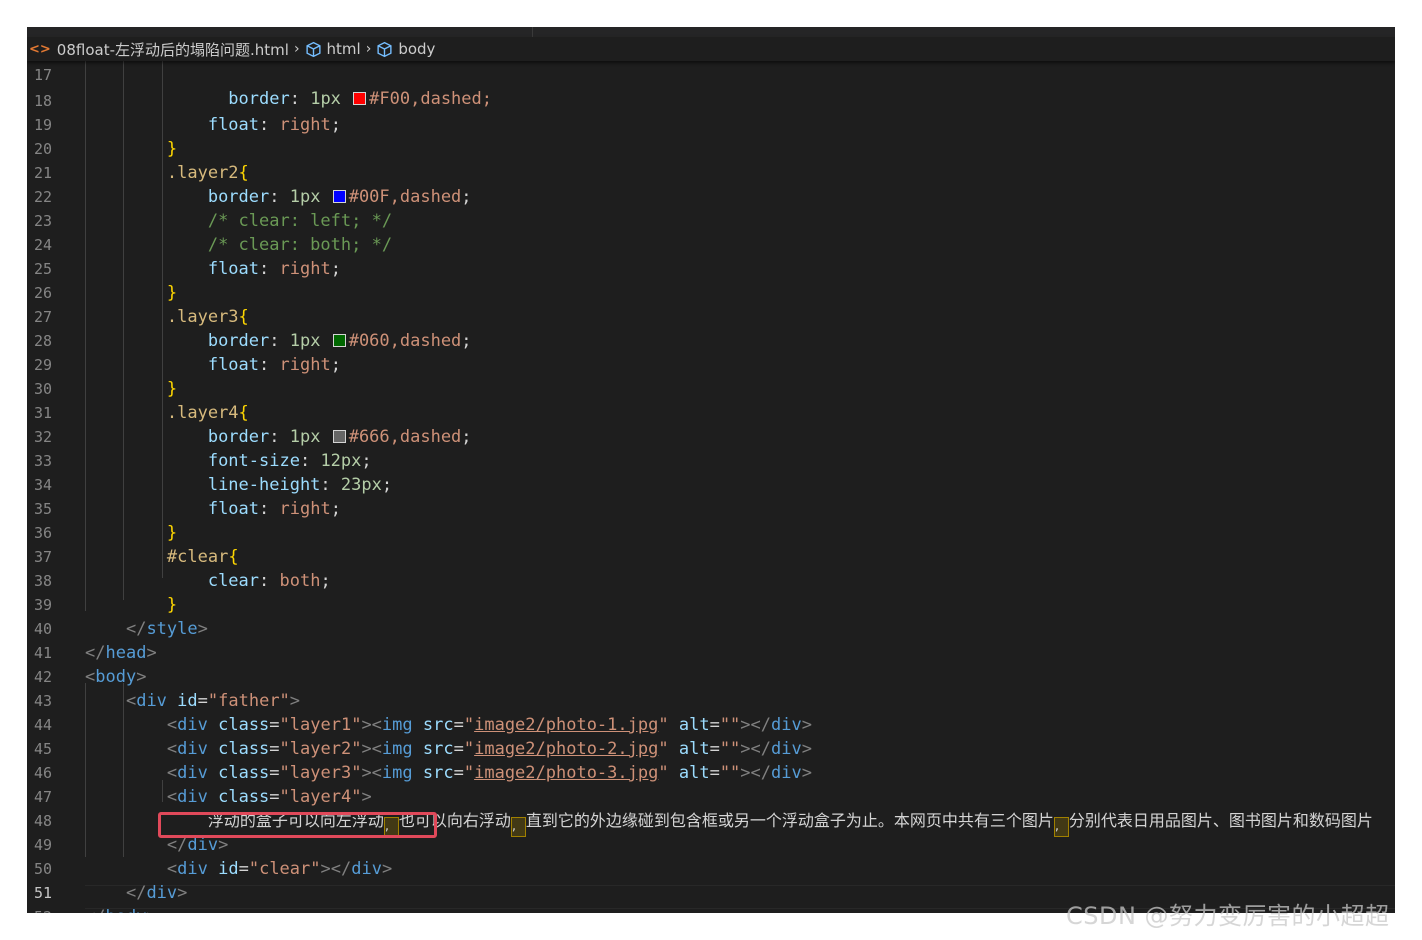 The image size is (1422, 940). Describe the element at coordinates (711, 556) in the screenshot. I see `code-line: 37 clear: both;` at that location.